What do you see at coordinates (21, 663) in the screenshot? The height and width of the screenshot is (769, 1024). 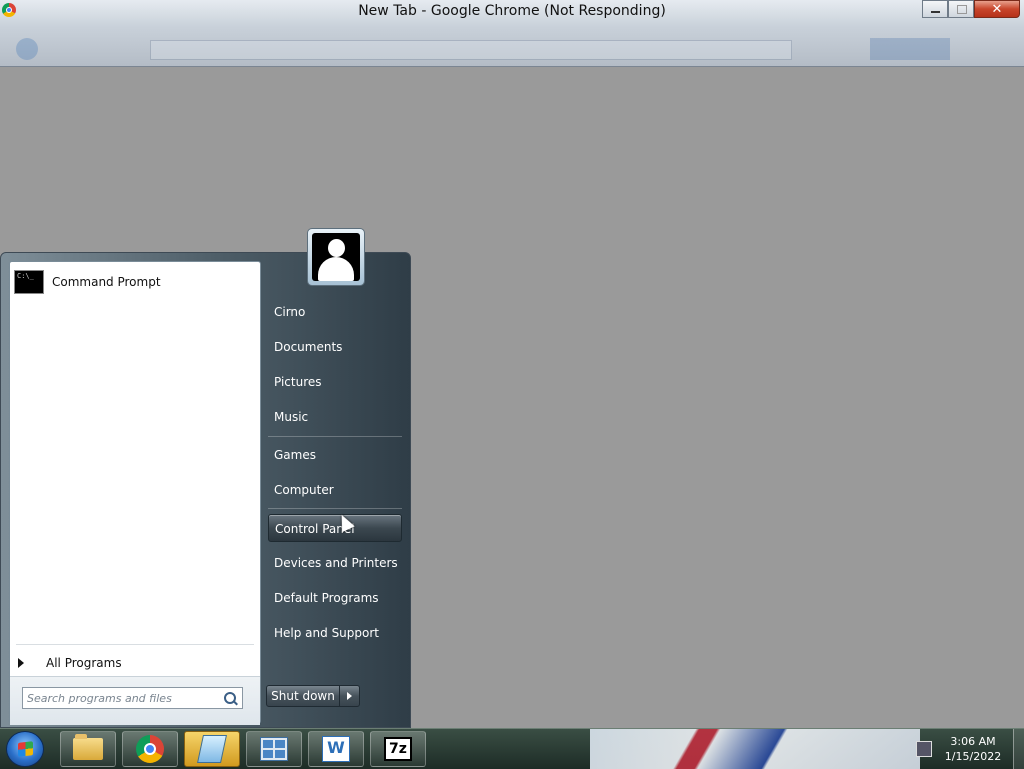 I see `chevron-right-icon` at bounding box center [21, 663].